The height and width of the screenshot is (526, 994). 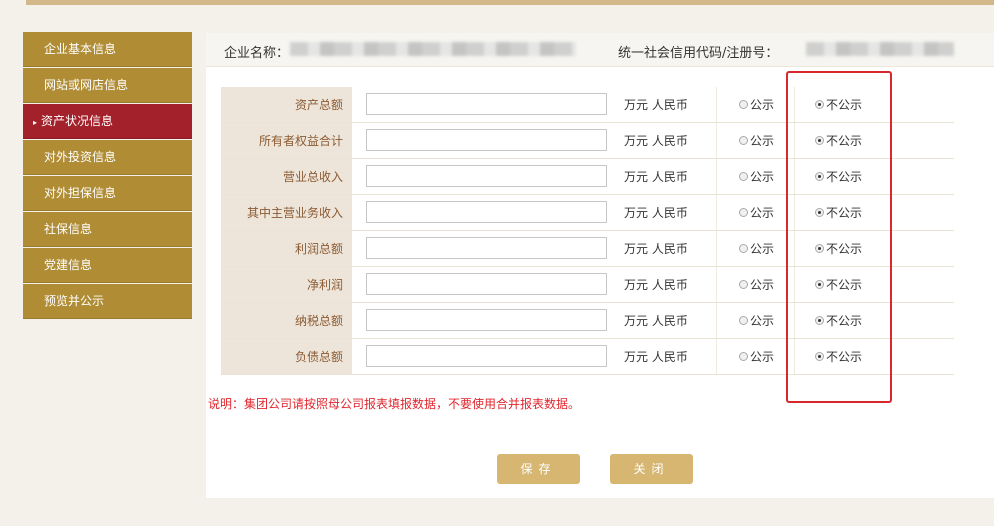 What do you see at coordinates (486, 284) in the screenshot?
I see `net-profit-input` at bounding box center [486, 284].